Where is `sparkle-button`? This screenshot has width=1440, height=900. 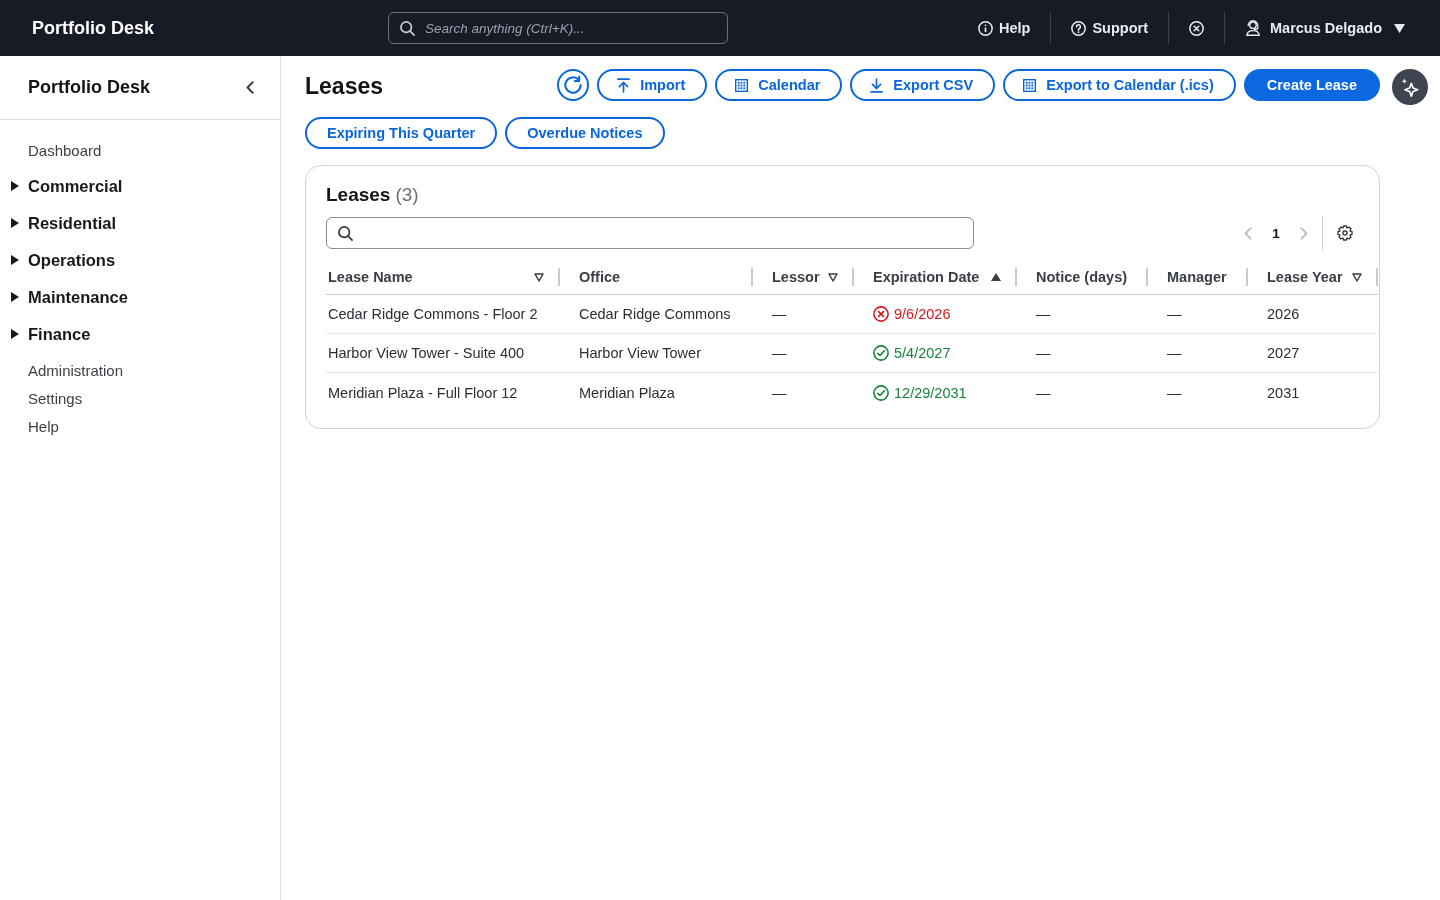
sparkle-button is located at coordinates (1410, 87).